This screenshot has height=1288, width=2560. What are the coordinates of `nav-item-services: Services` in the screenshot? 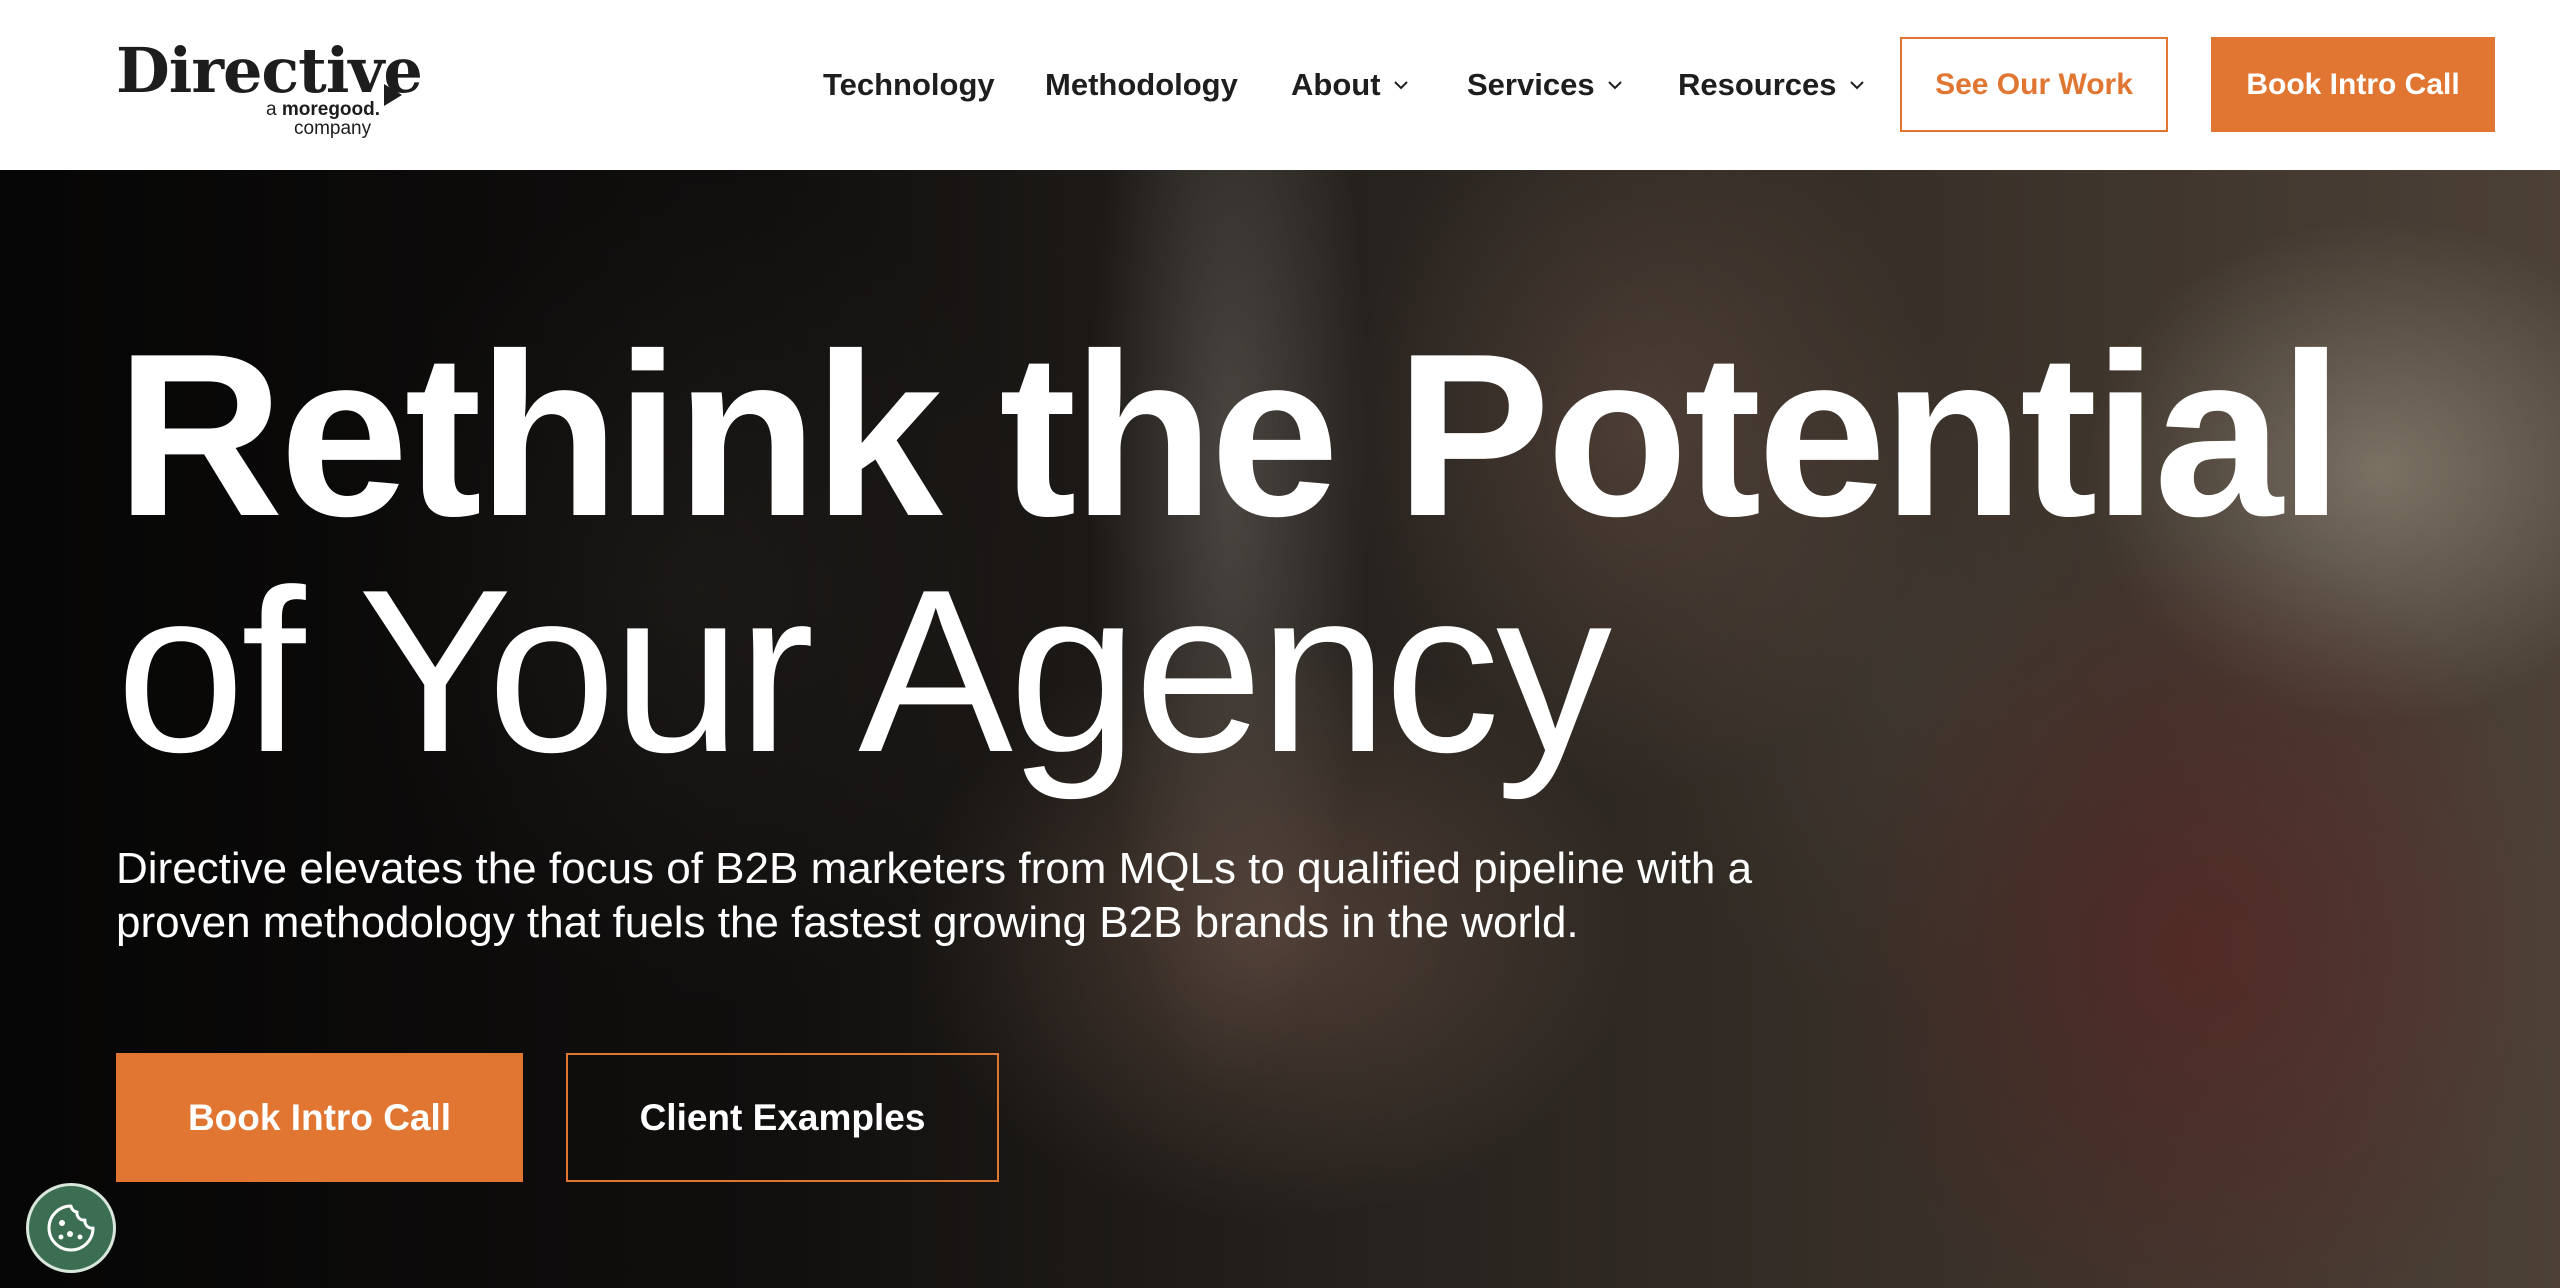 It's located at (1545, 85).